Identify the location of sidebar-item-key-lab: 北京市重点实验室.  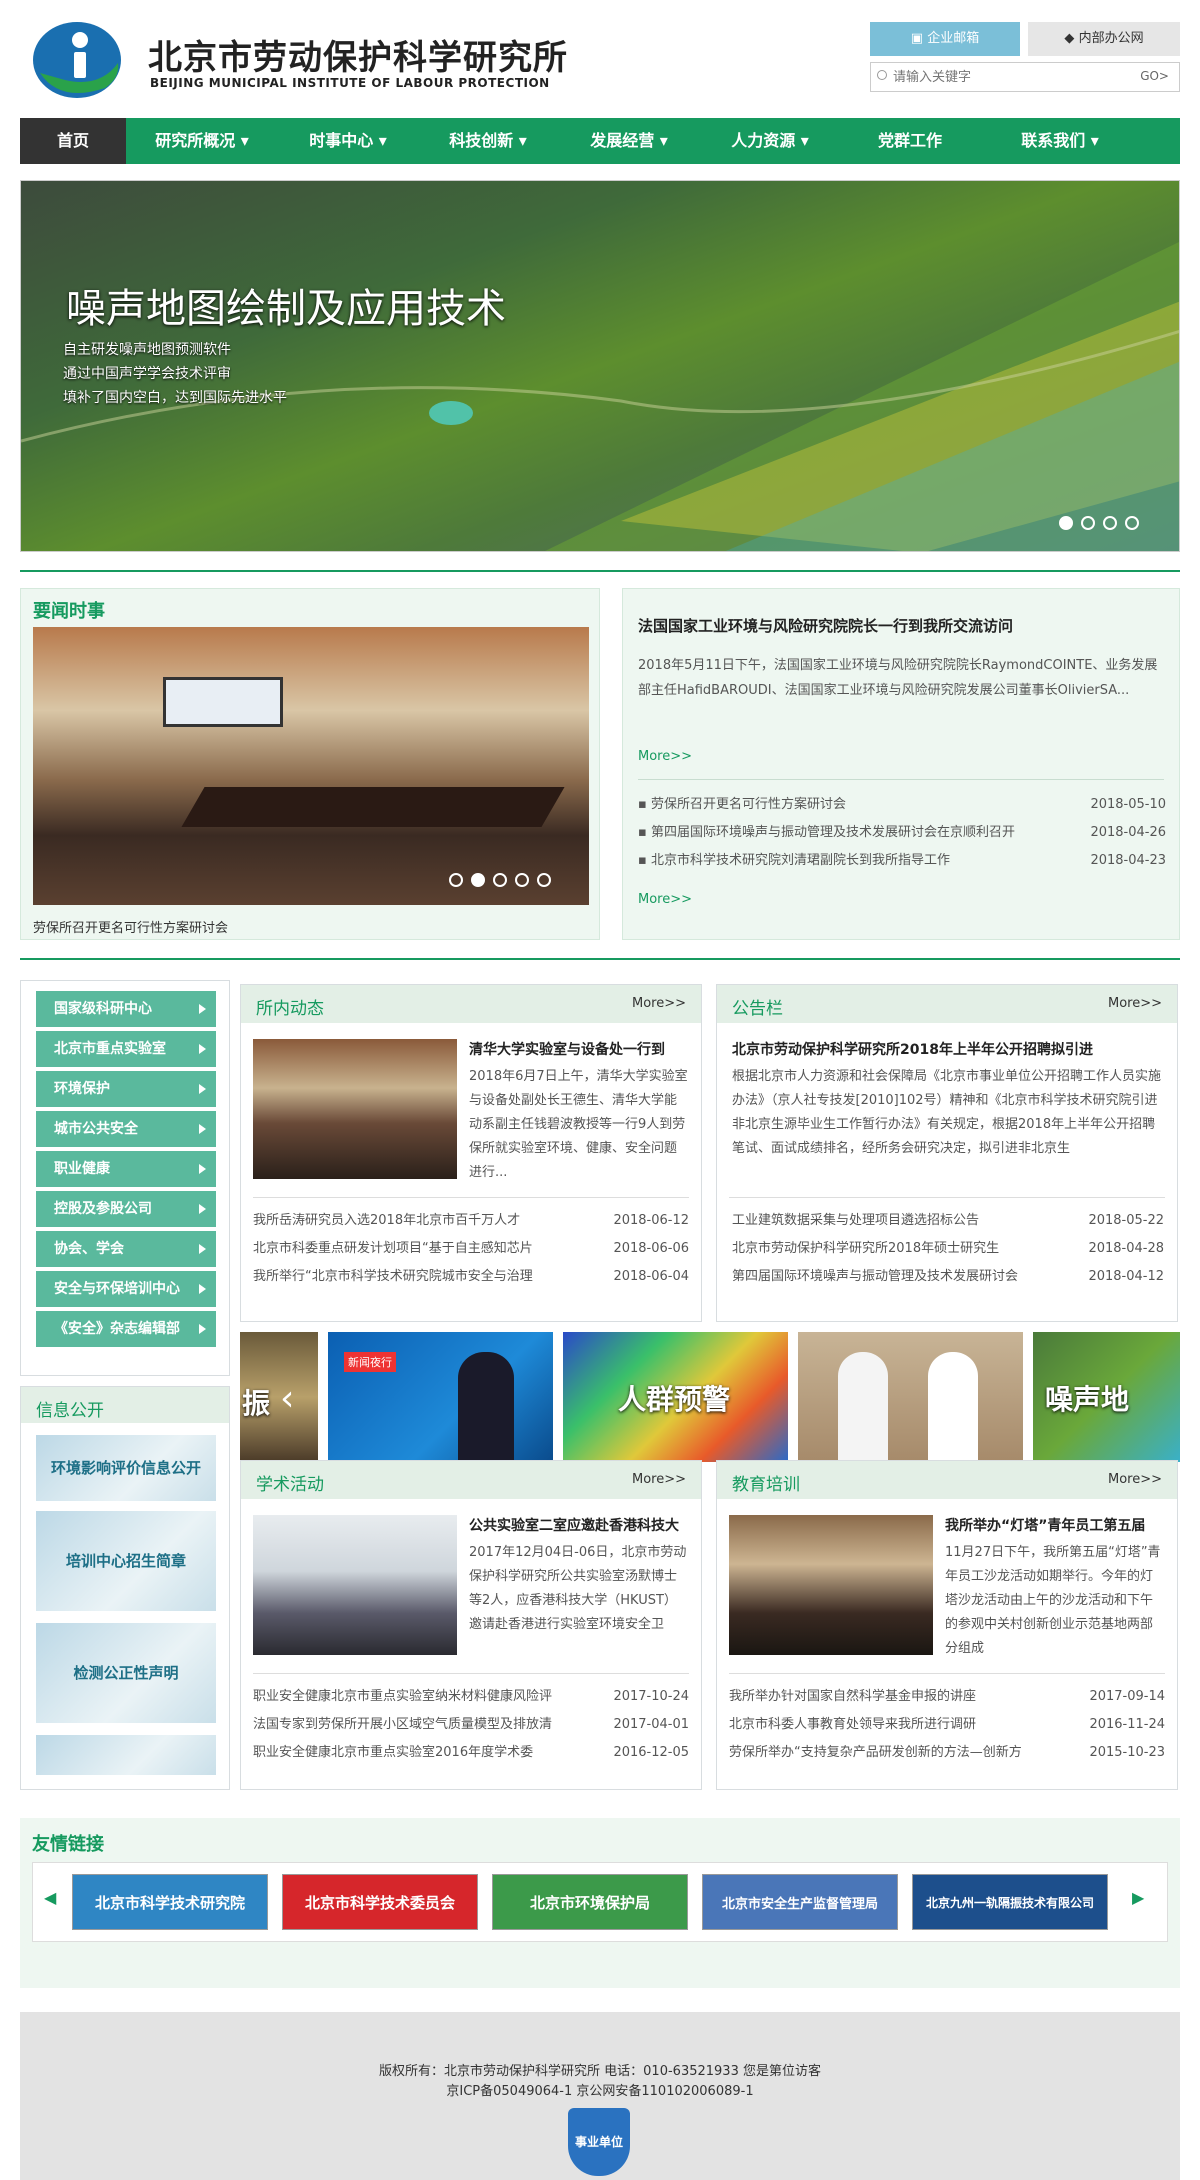
(126, 1049).